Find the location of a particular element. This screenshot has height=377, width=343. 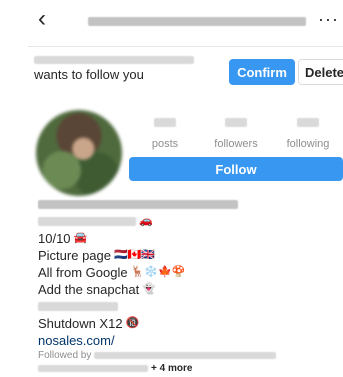

bio-line-5: All from Google 🦌❄️🍁🍄 is located at coordinates (188, 272).